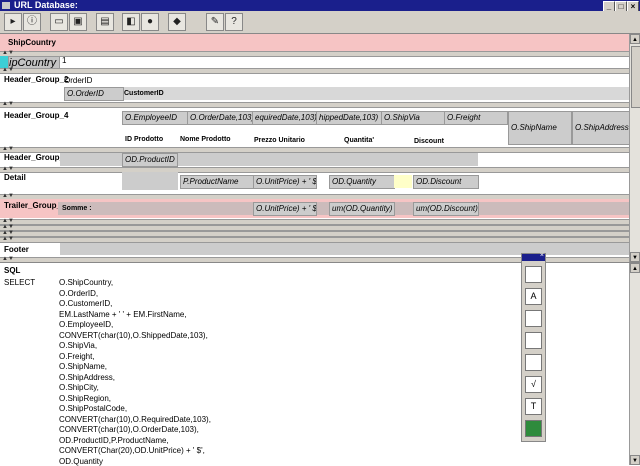 The height and width of the screenshot is (466, 640). What do you see at coordinates (87, 377) in the screenshot?
I see `sql-line: O.ShipAddress,` at bounding box center [87, 377].